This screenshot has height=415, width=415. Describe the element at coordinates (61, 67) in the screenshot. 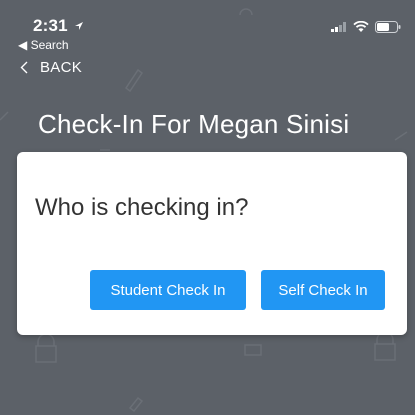

I see `back-label: BACK` at that location.